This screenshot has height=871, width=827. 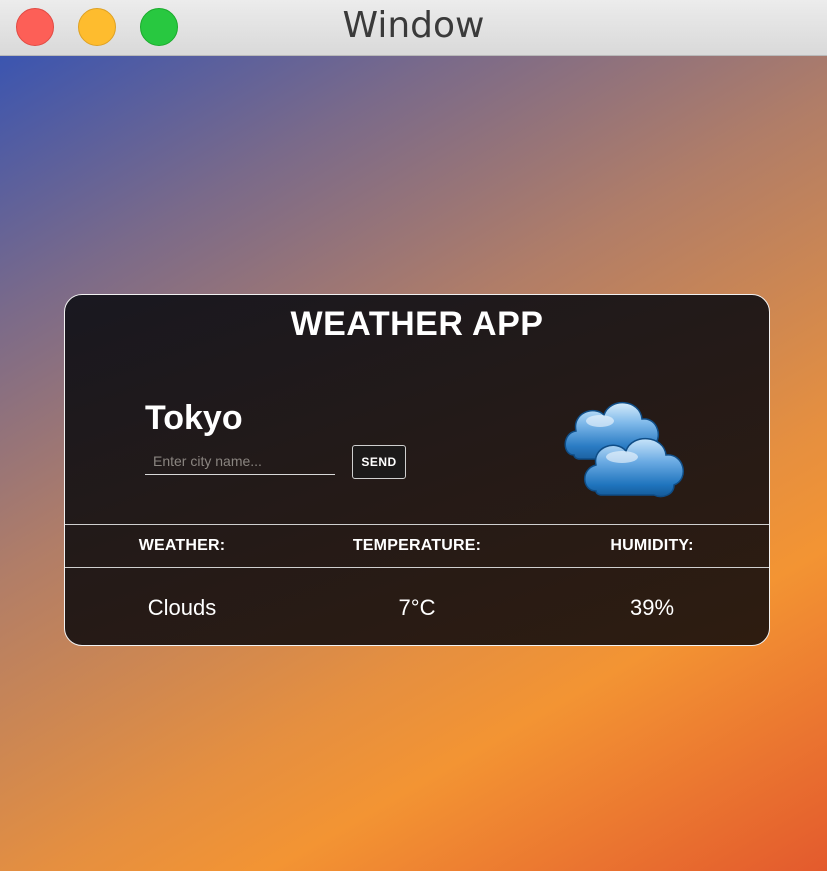 What do you see at coordinates (417, 545) in the screenshot?
I see `temperature-header: TEMPERATURE:` at bounding box center [417, 545].